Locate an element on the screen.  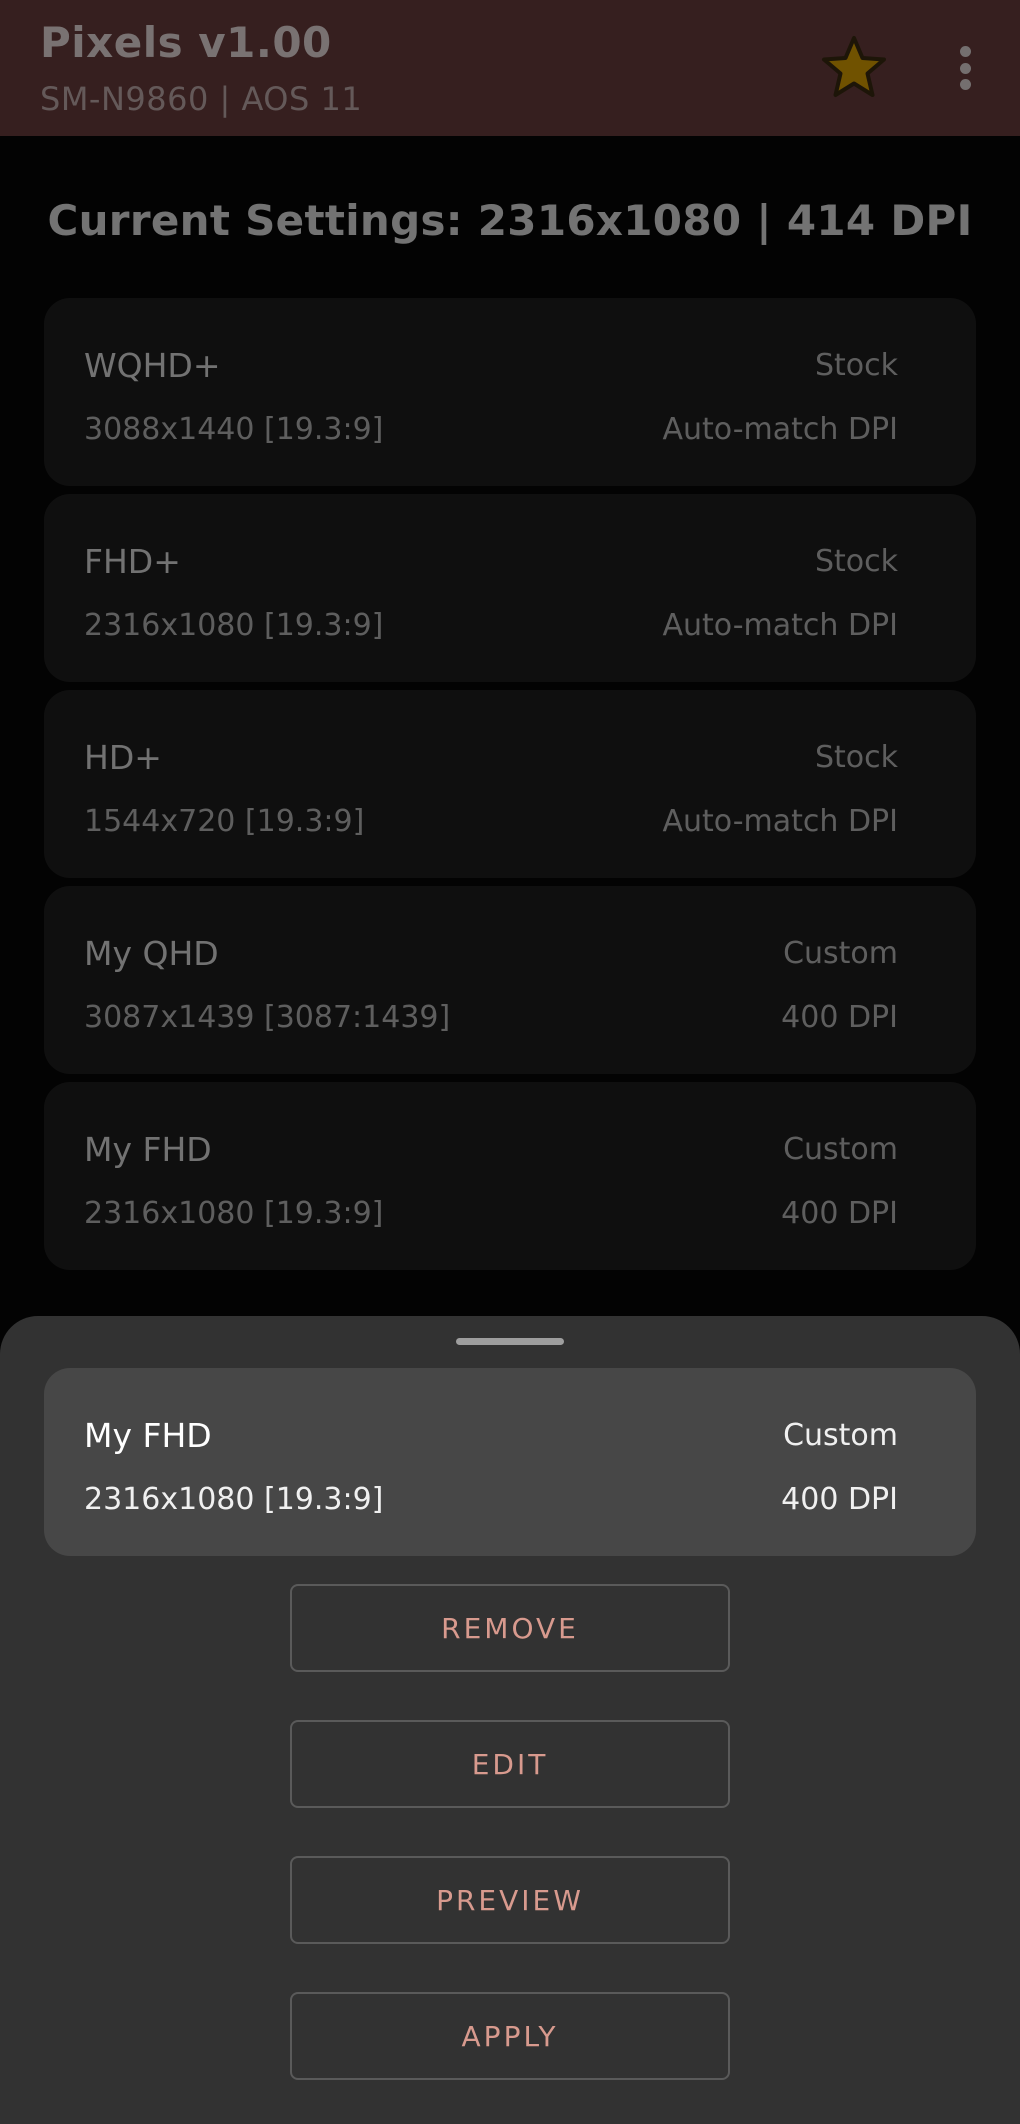
selected-profile-type: Custom is located at coordinates (840, 1435).